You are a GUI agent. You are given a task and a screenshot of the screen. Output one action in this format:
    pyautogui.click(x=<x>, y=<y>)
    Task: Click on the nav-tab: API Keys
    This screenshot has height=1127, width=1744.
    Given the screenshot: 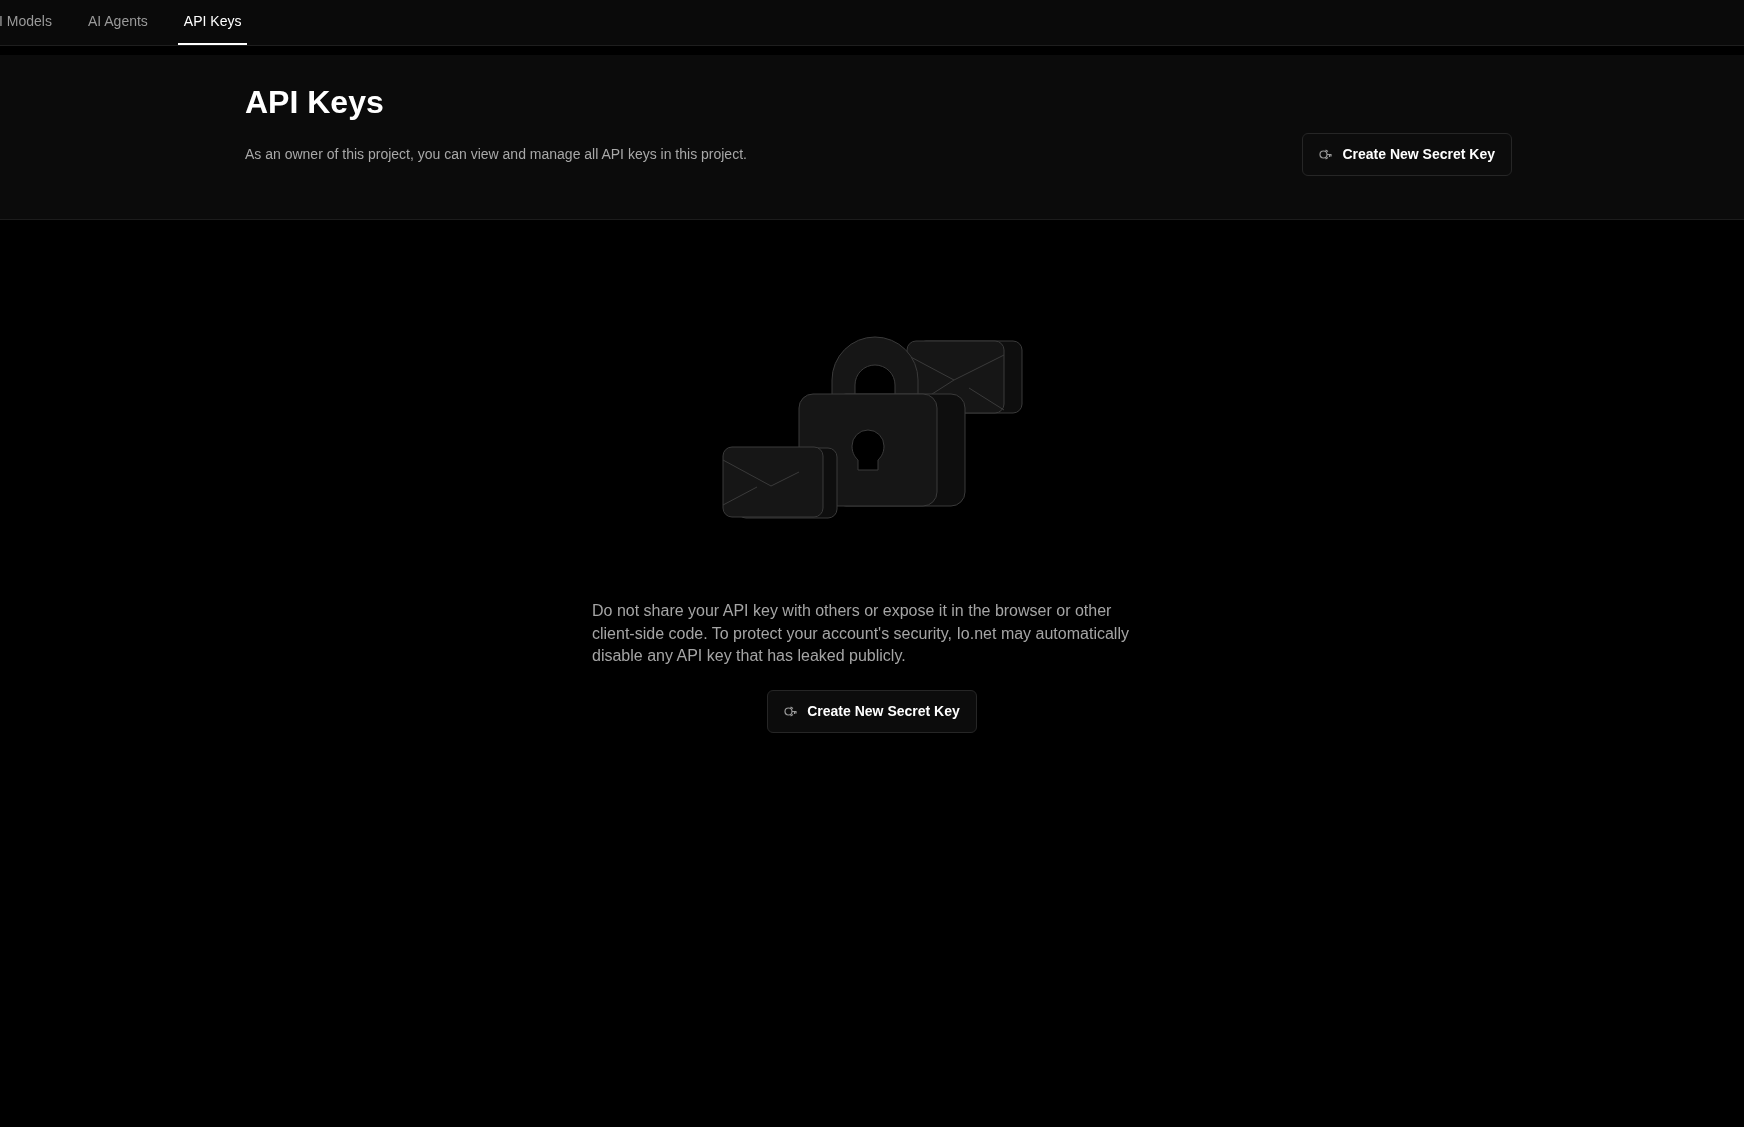 What is the action you would take?
    pyautogui.click(x=212, y=22)
    